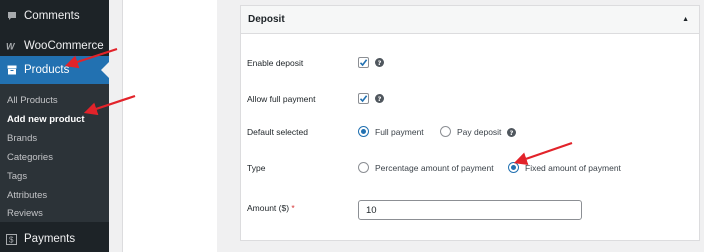  I want to click on type-label: Type, so click(256, 168).